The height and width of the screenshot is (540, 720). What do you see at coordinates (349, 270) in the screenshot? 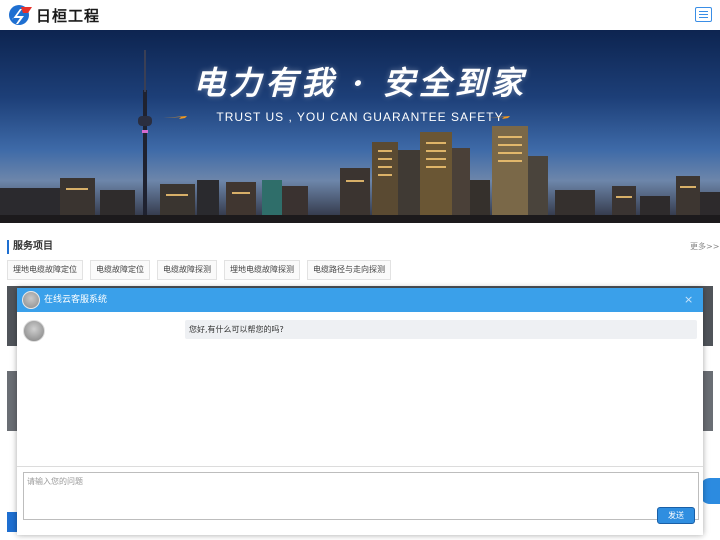
I see `service-tag: 电缆路径与走向探测` at bounding box center [349, 270].